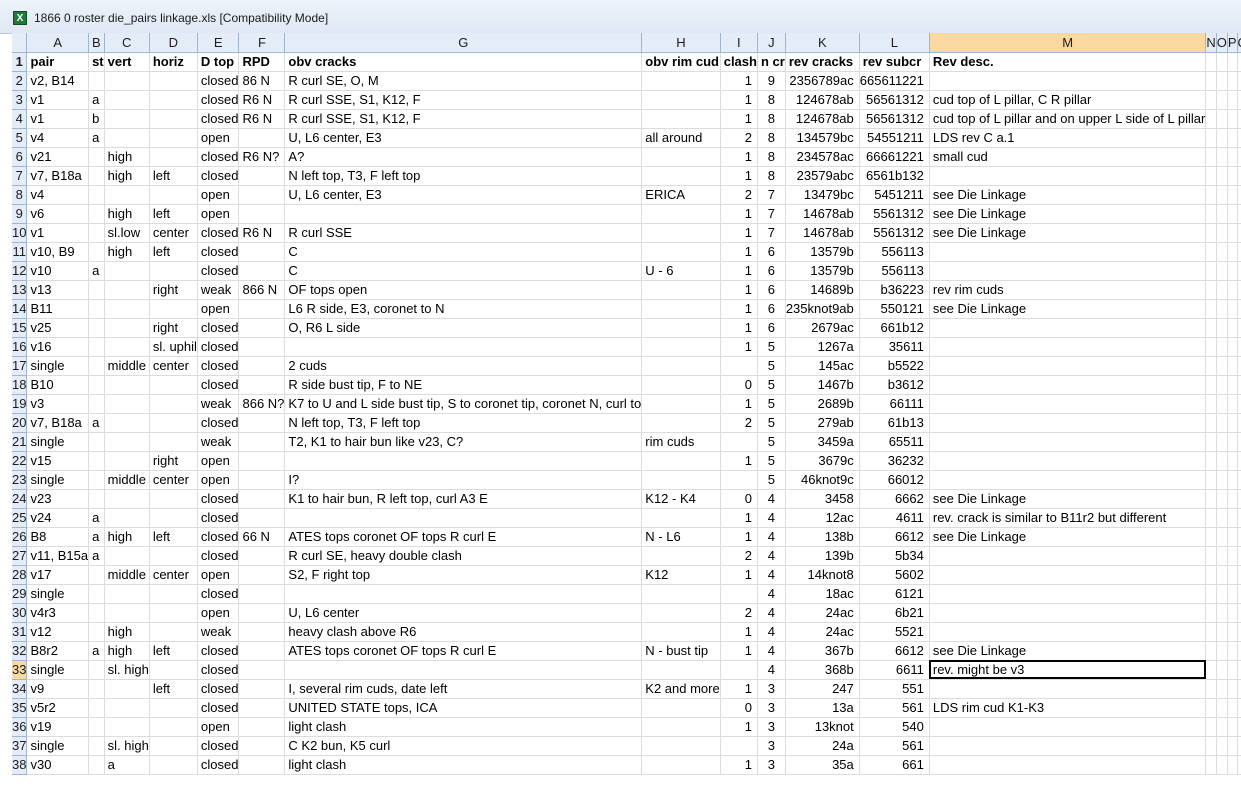 The width and height of the screenshot is (1241, 807). What do you see at coordinates (96, 556) in the screenshot?
I see `cell-b27: a` at bounding box center [96, 556].